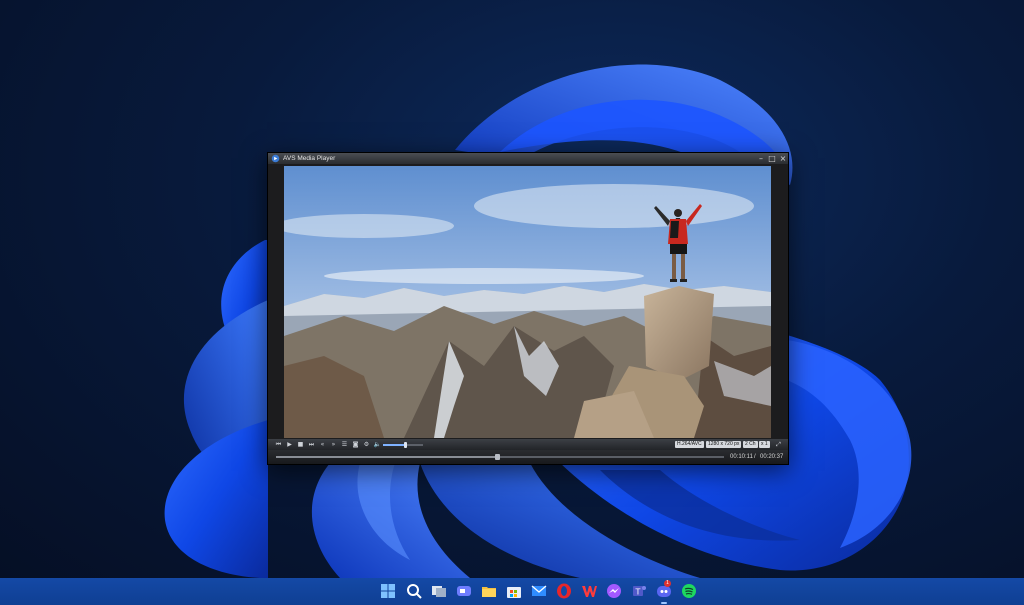 The image size is (1024, 605). What do you see at coordinates (309, 158) in the screenshot?
I see `window-title: AVS Media Player` at bounding box center [309, 158].